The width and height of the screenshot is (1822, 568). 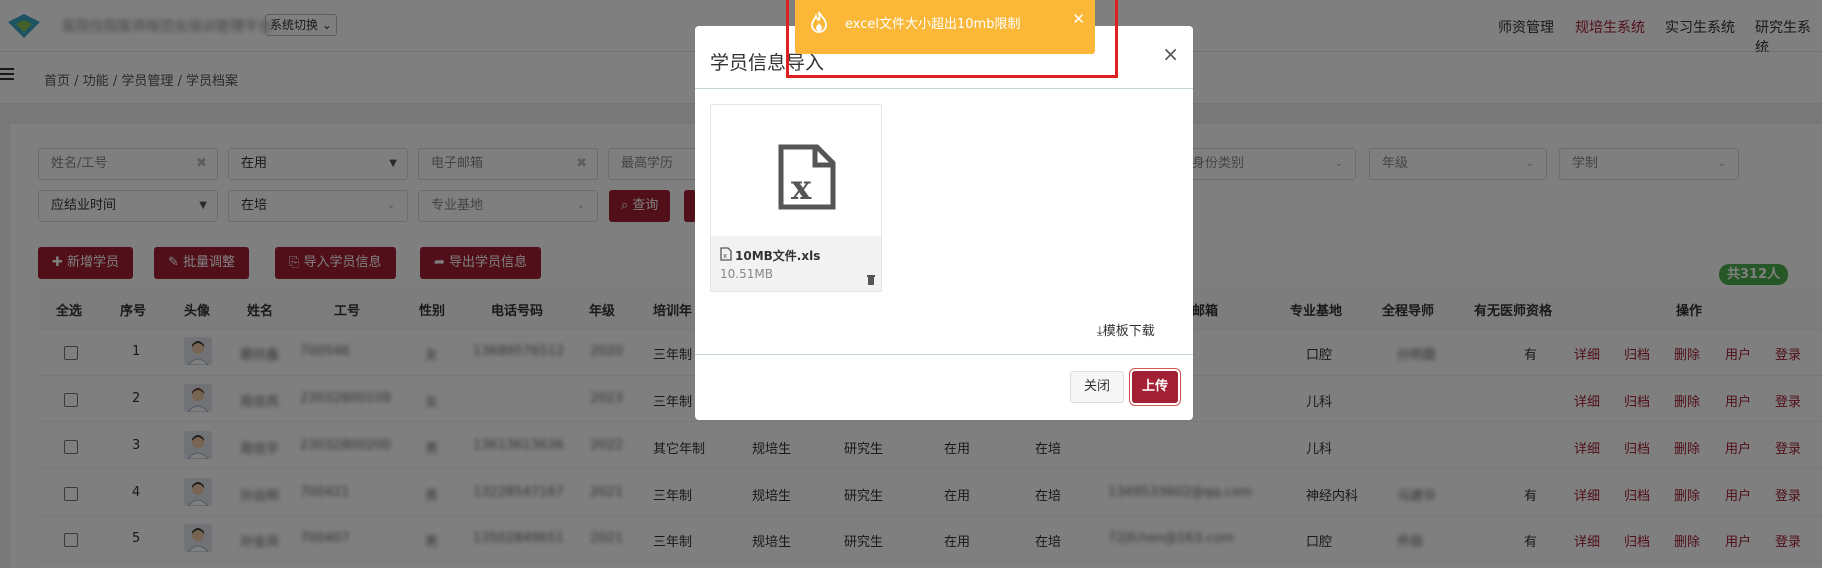 What do you see at coordinates (1155, 387) in the screenshot?
I see `upload-button: 上传` at bounding box center [1155, 387].